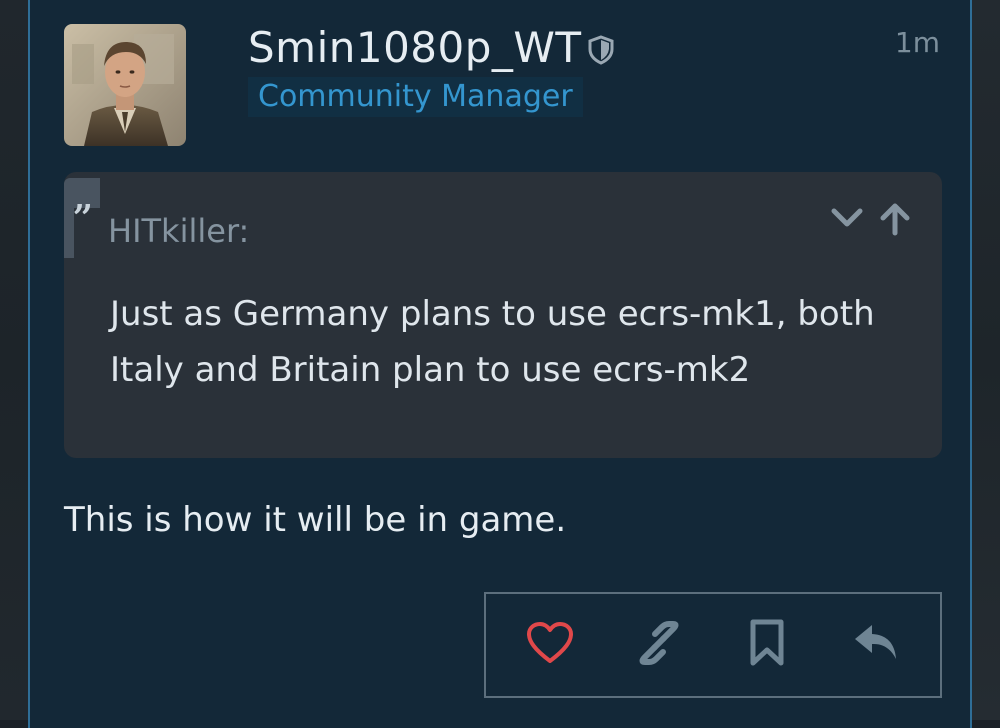 Image resolution: width=1000 pixels, height=728 pixels. I want to click on quote-icon: ,,, so click(82, 197).